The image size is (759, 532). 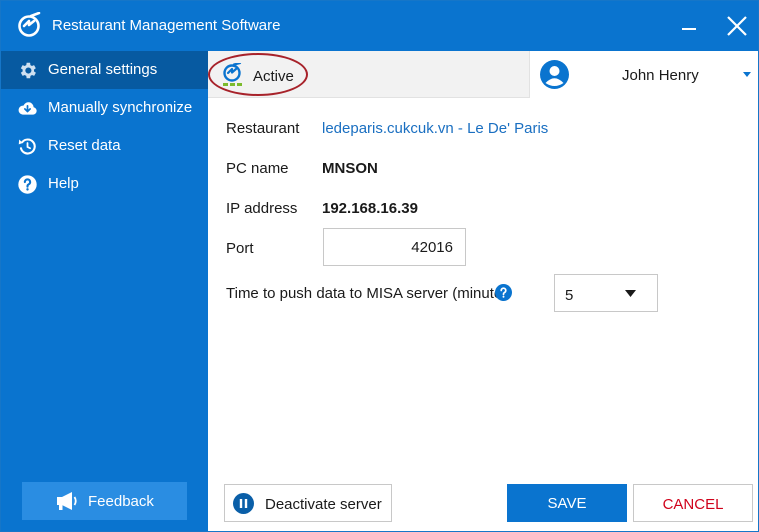 I want to click on user-menu: John Henry, so click(x=643, y=74).